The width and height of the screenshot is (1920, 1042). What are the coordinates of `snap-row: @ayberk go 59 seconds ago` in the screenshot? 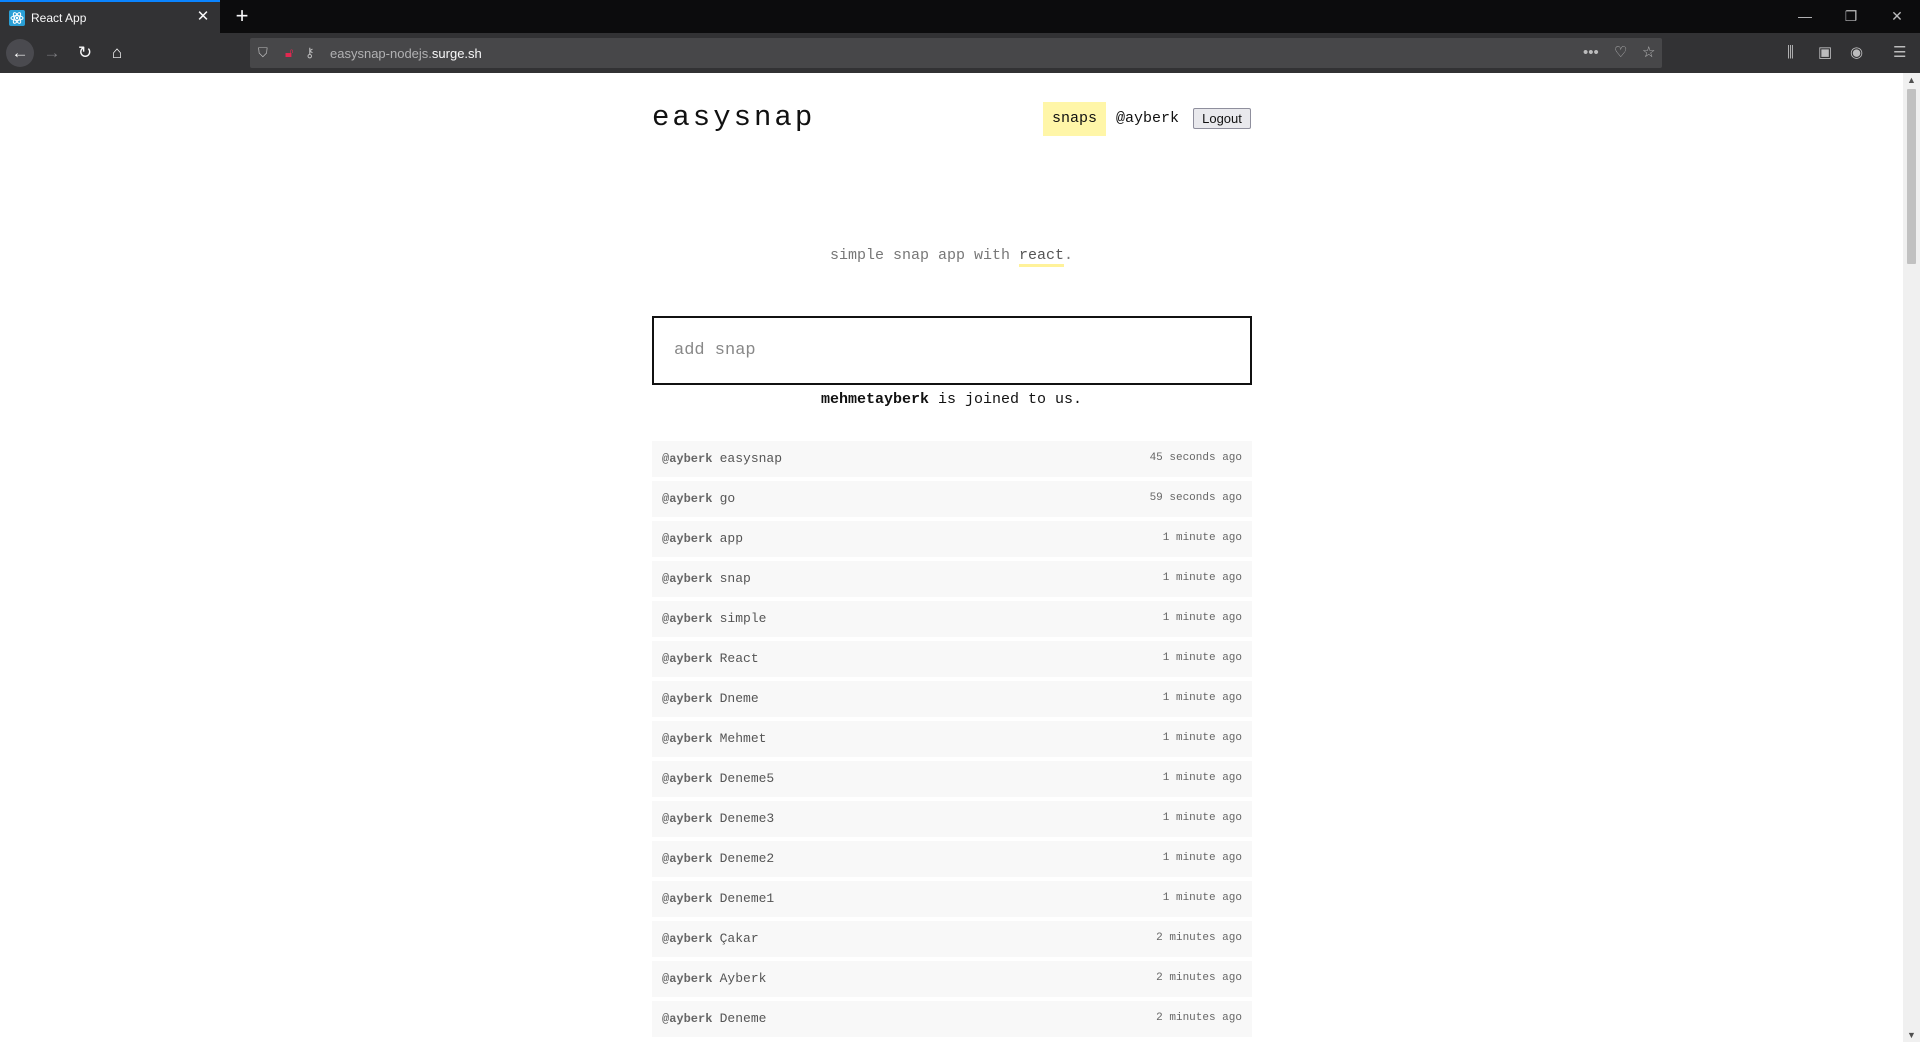 It's located at (952, 499).